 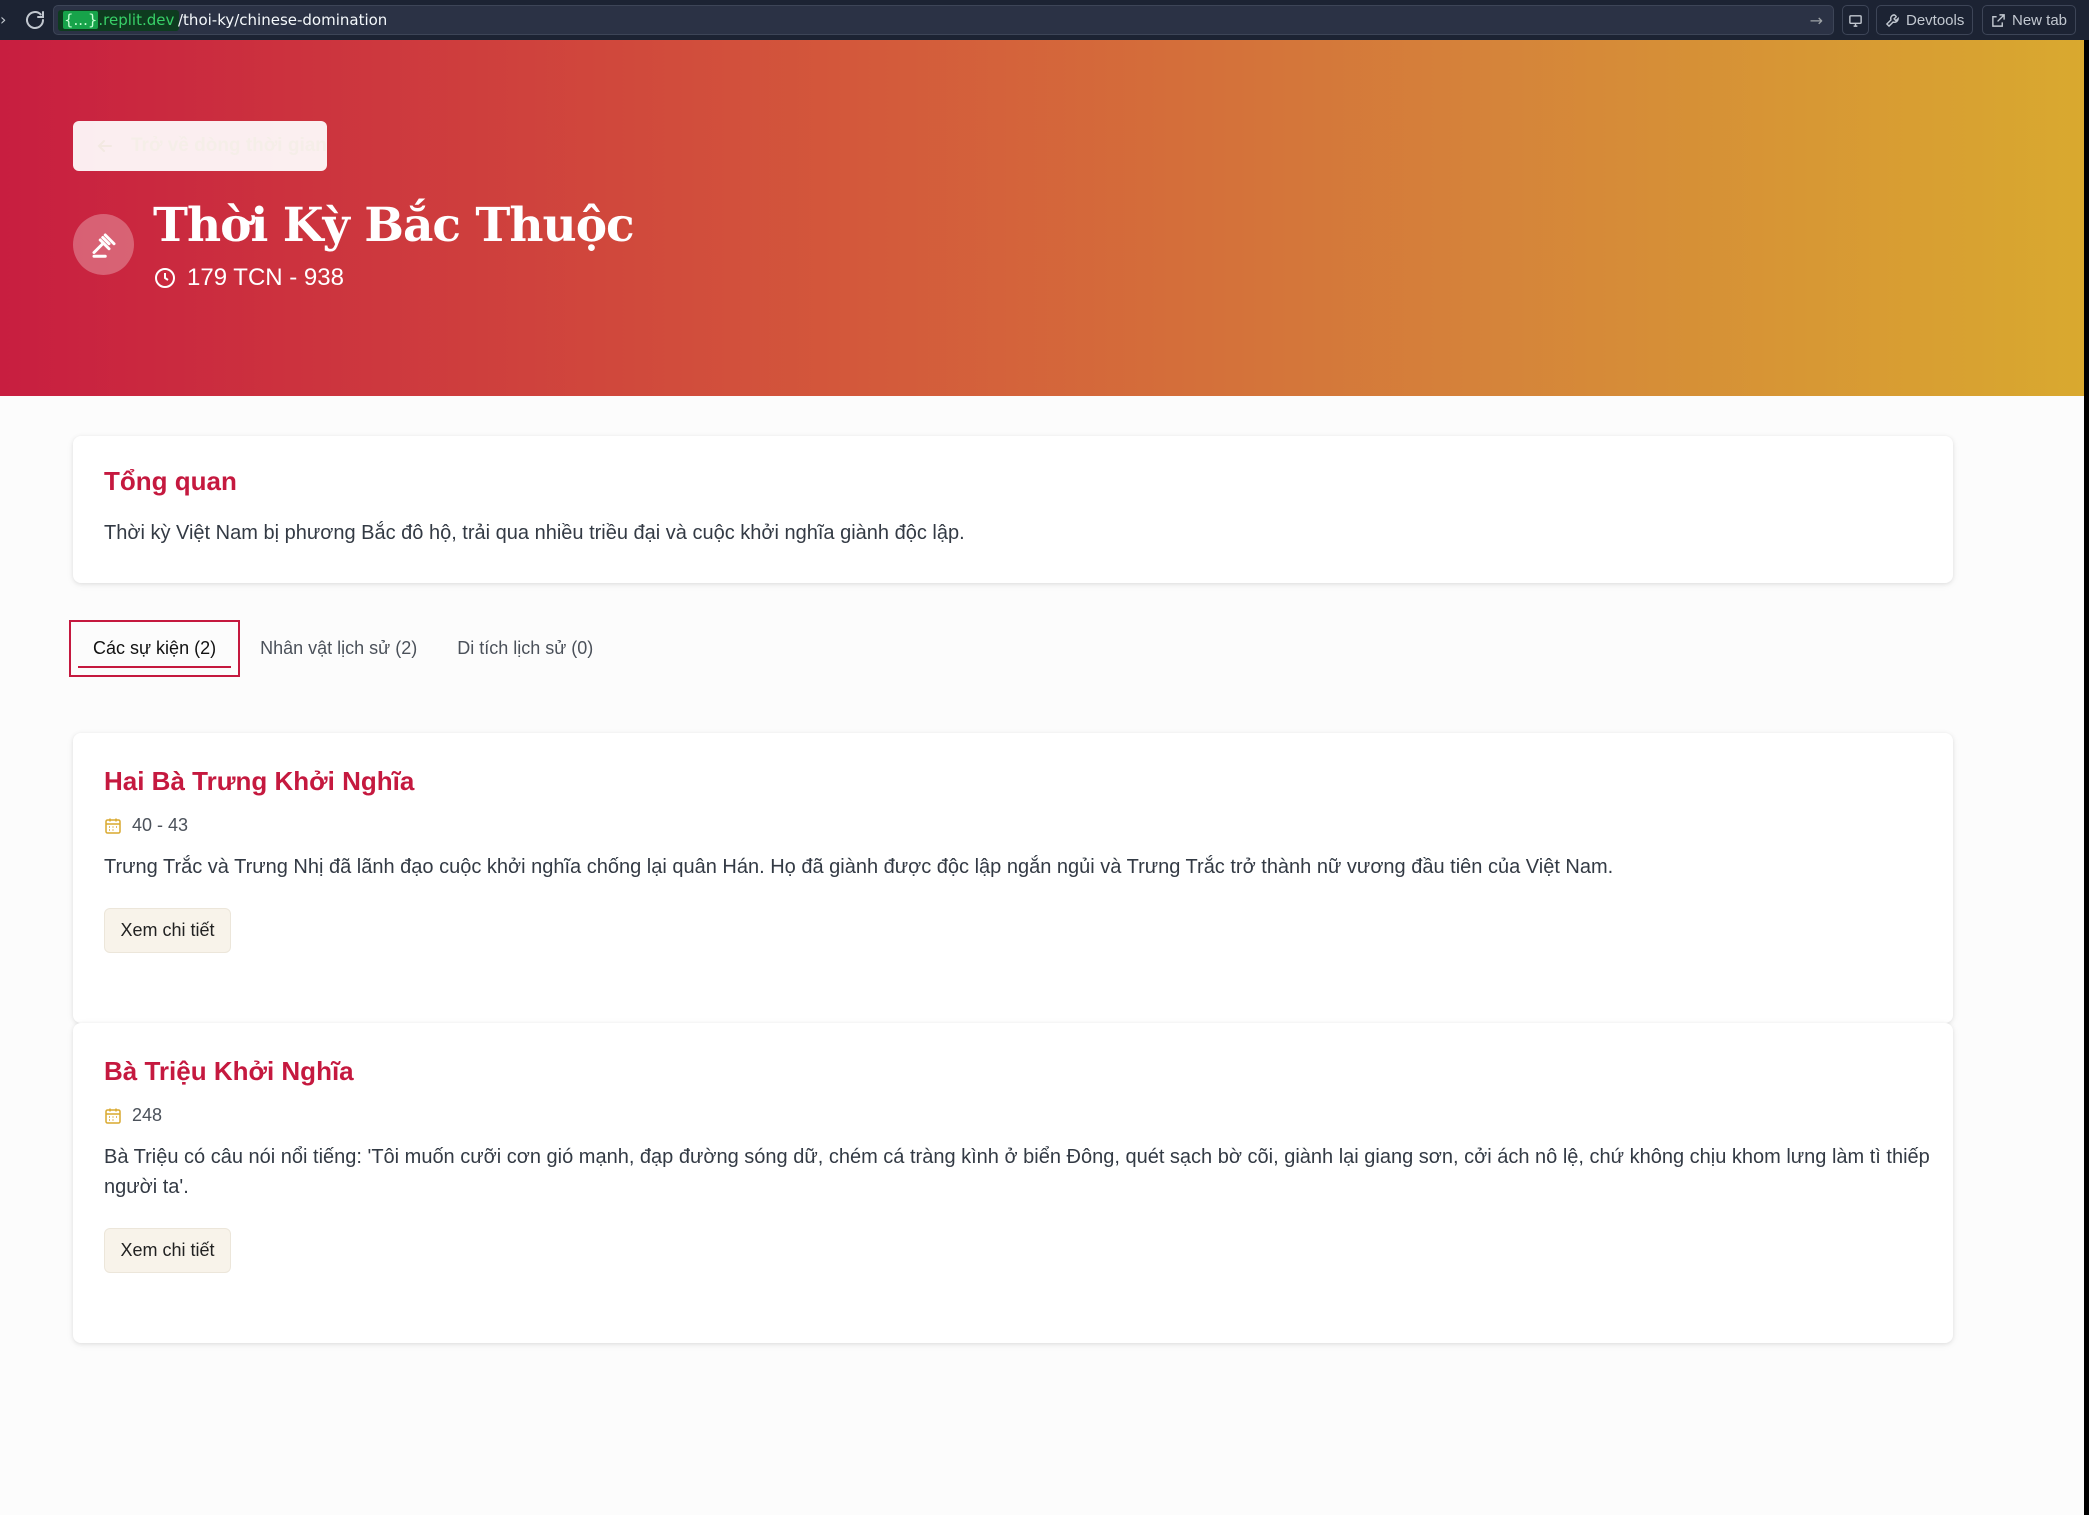 What do you see at coordinates (259, 781) in the screenshot?
I see `event-title: Hai Bà Trưng Khởi Nghĩa` at bounding box center [259, 781].